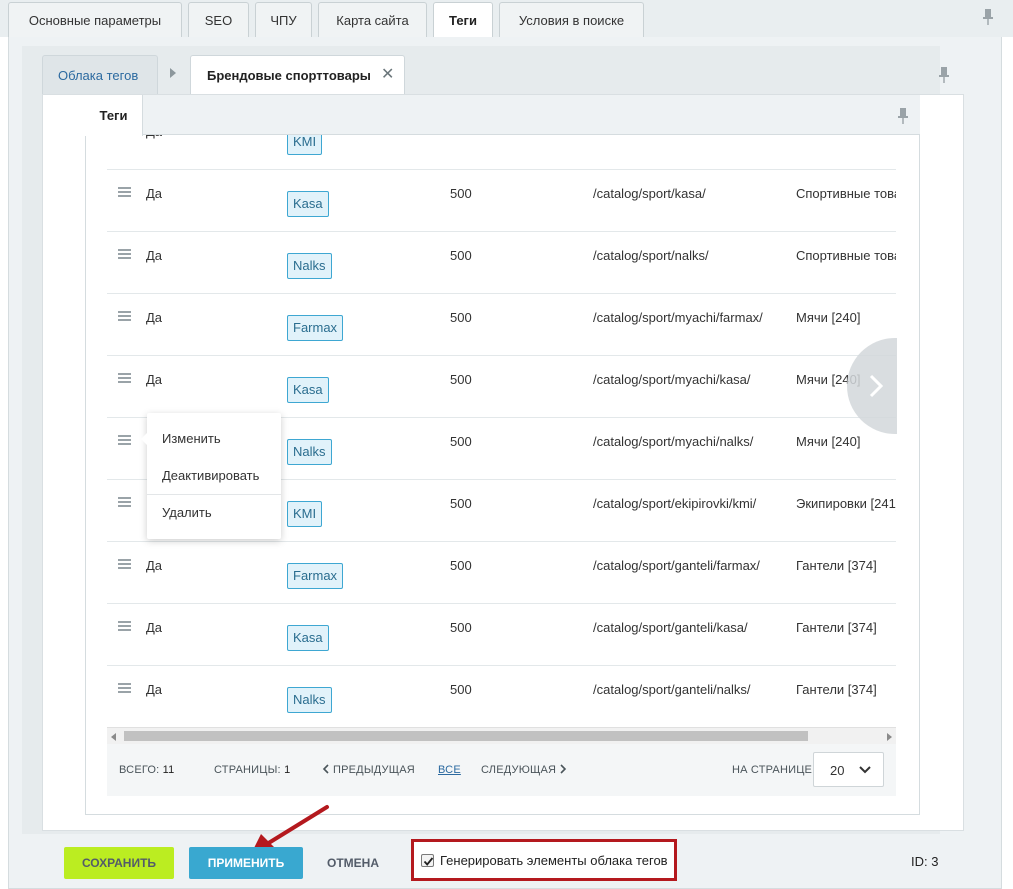  I want to click on next-page-button: СЛЕДУЮЩАЯ, so click(524, 770).